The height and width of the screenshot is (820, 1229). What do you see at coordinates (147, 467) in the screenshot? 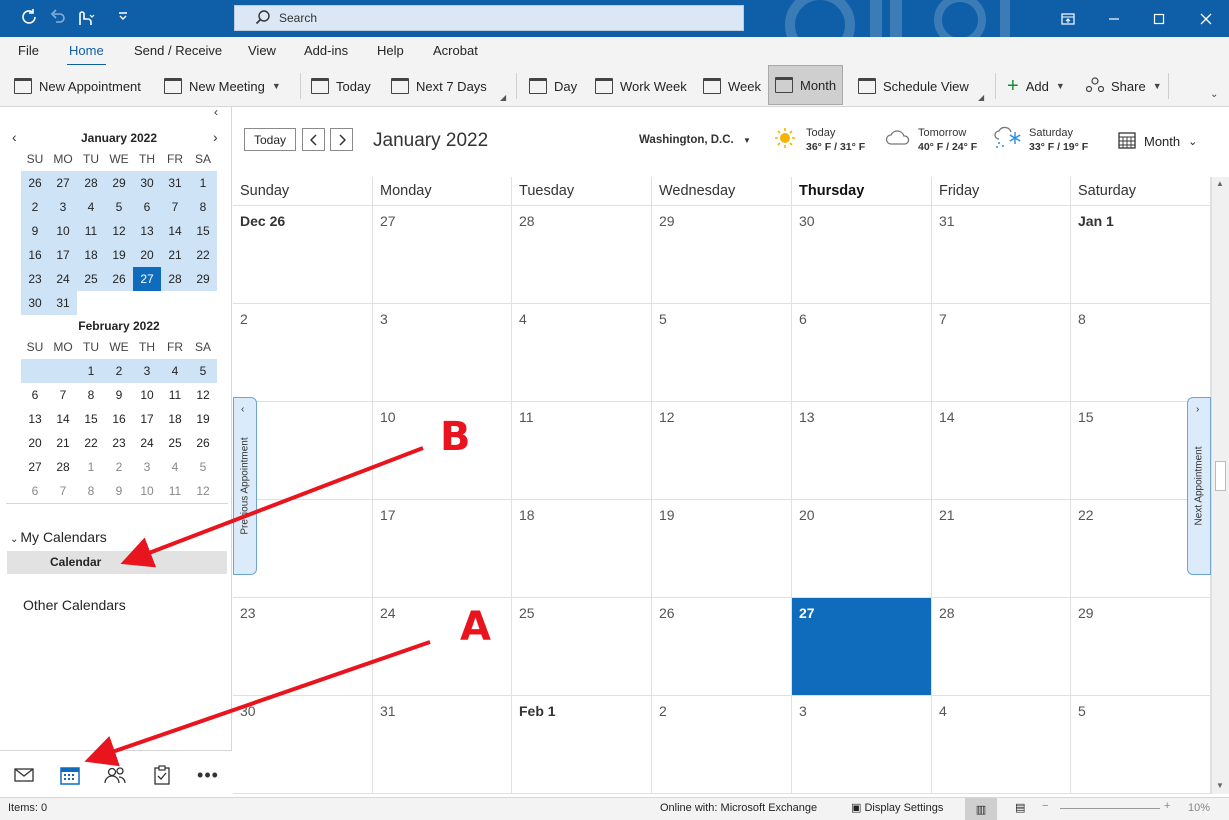
I see `date-cell: 3` at bounding box center [147, 467].